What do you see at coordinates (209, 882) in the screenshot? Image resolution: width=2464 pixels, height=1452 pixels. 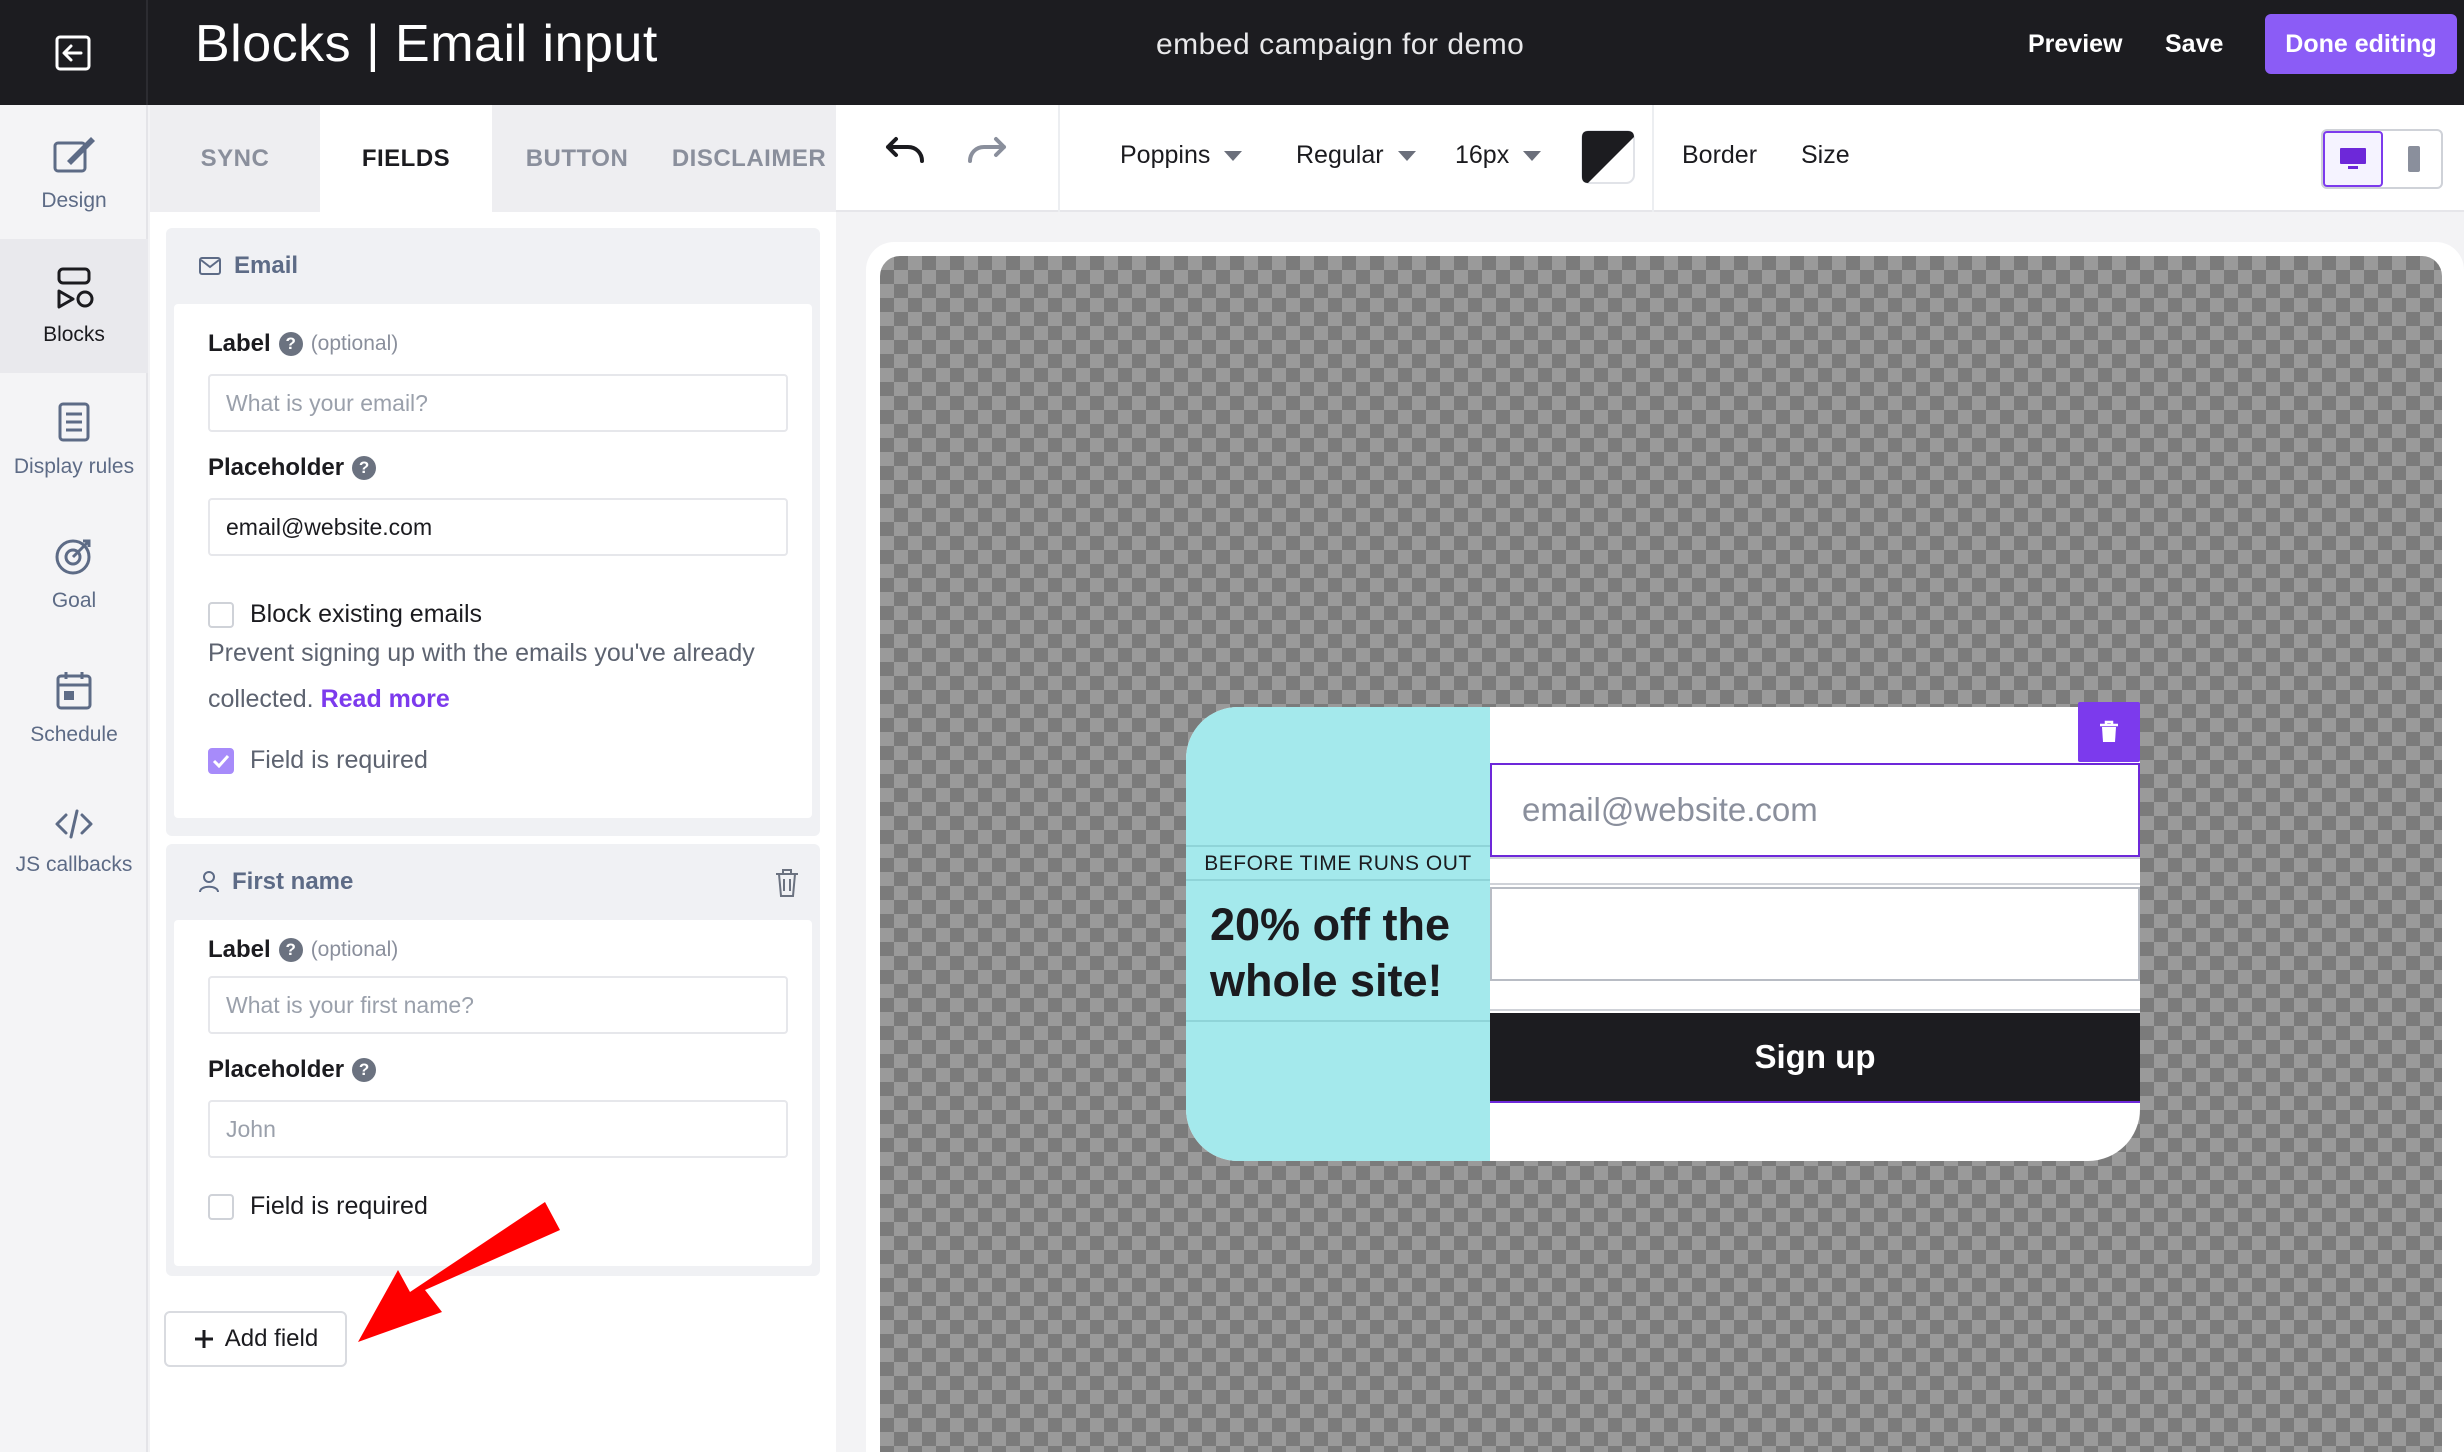 I see `user-icon` at bounding box center [209, 882].